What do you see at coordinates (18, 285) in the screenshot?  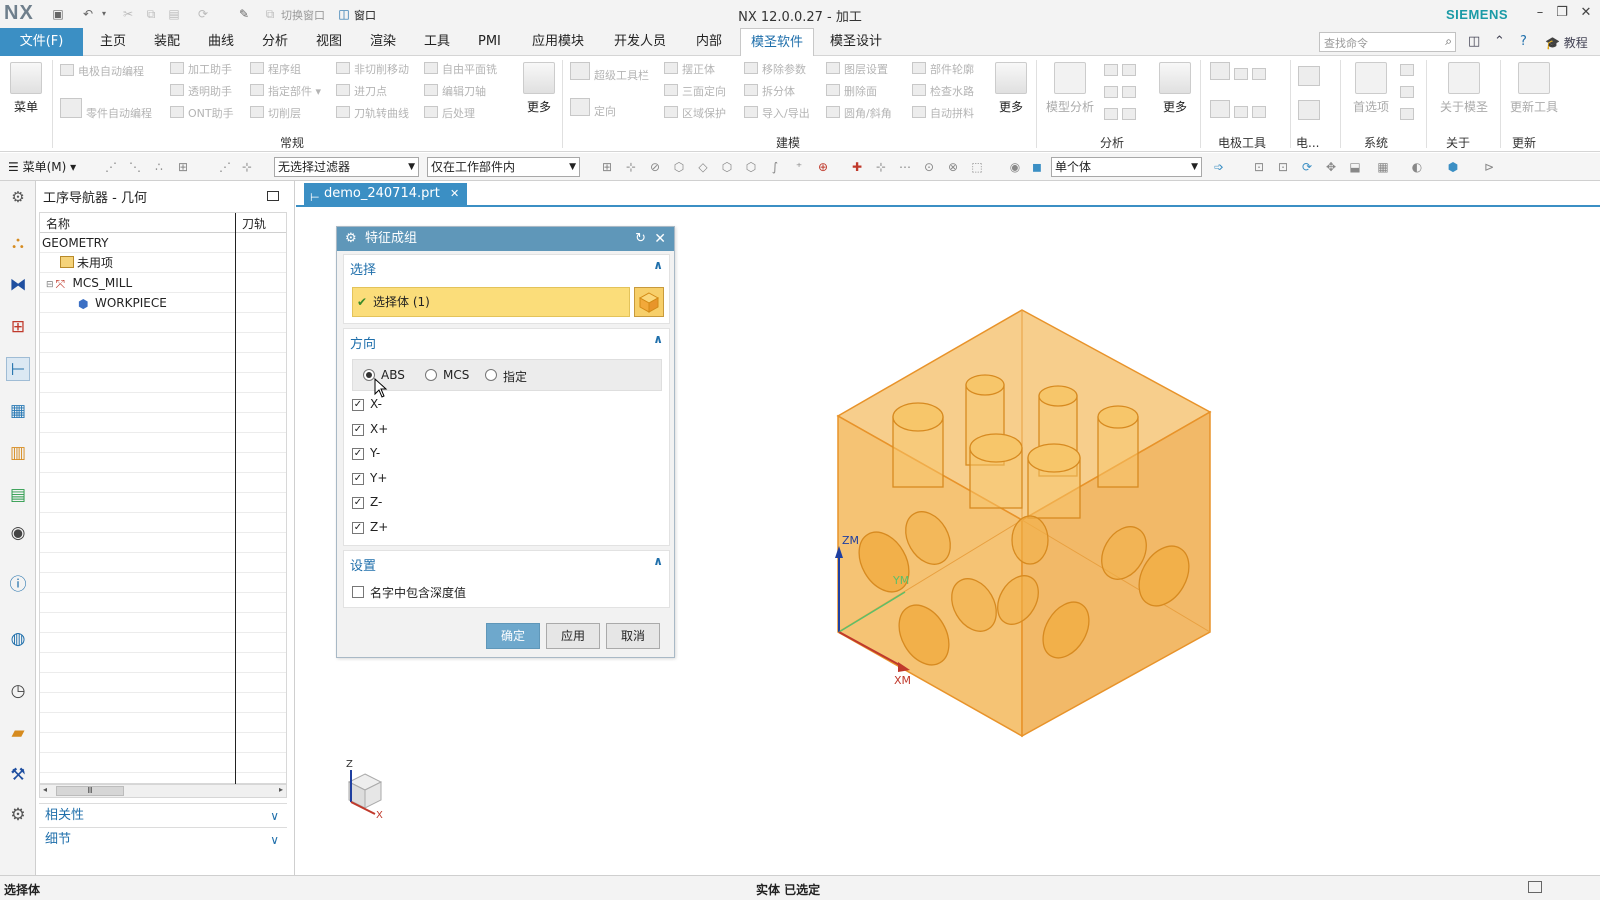 I see `machine-tool-view-icon: ⧓` at bounding box center [18, 285].